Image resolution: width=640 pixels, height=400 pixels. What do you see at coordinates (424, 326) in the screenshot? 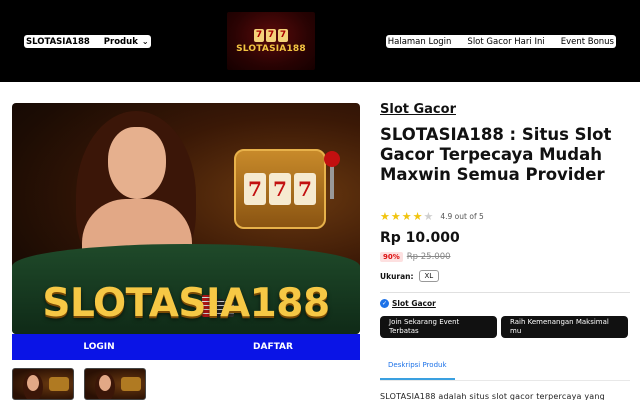
I see `join-event-label: Join Sekarang Event Terbatas` at bounding box center [424, 326].